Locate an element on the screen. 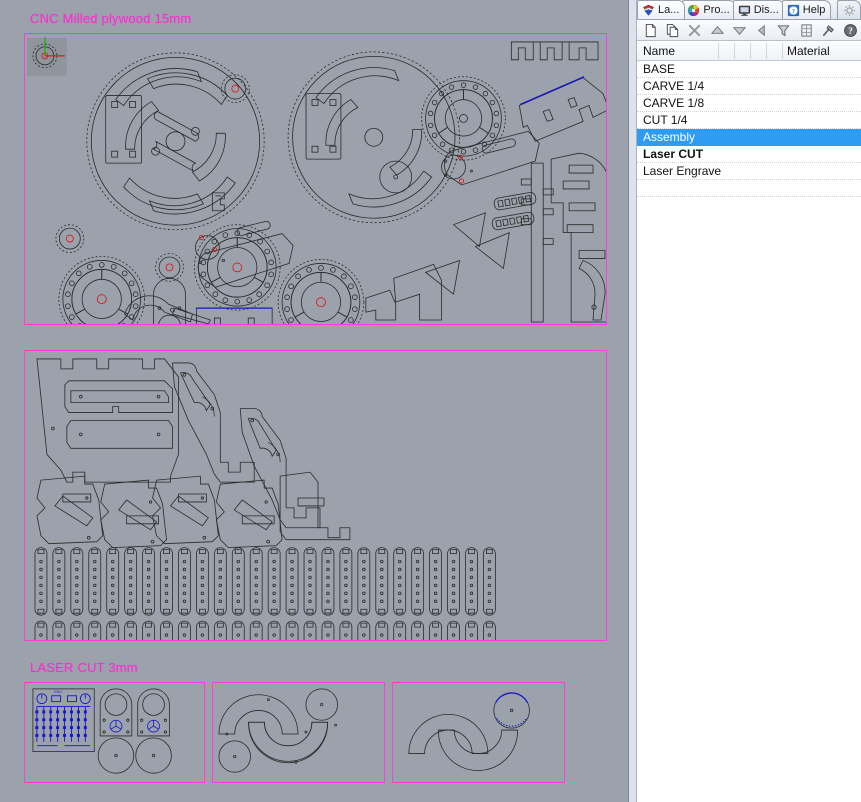 Image resolution: width=861 pixels, height=802 pixels. new-page-icon is located at coordinates (650, 30).